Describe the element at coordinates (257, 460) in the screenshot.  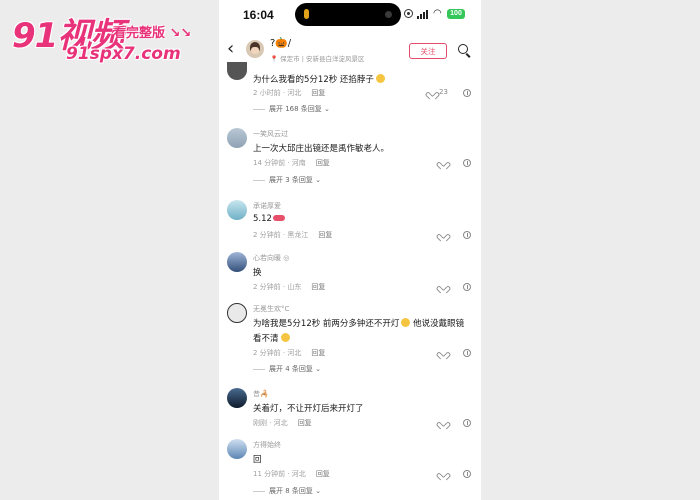
I see `comment-text: 回` at that location.